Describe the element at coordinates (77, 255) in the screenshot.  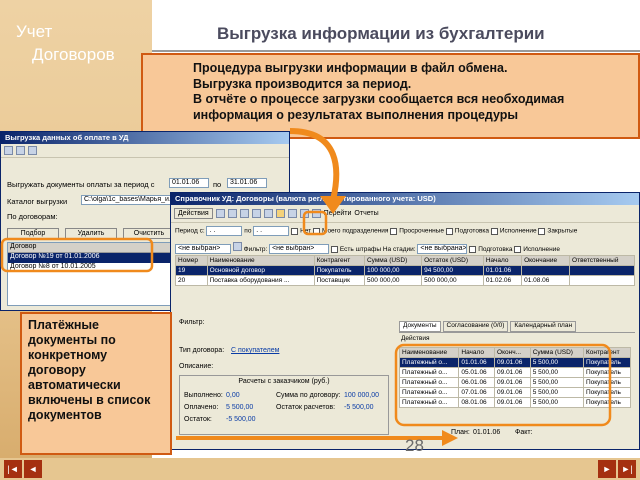
I see `contracts-highlight` at that location.